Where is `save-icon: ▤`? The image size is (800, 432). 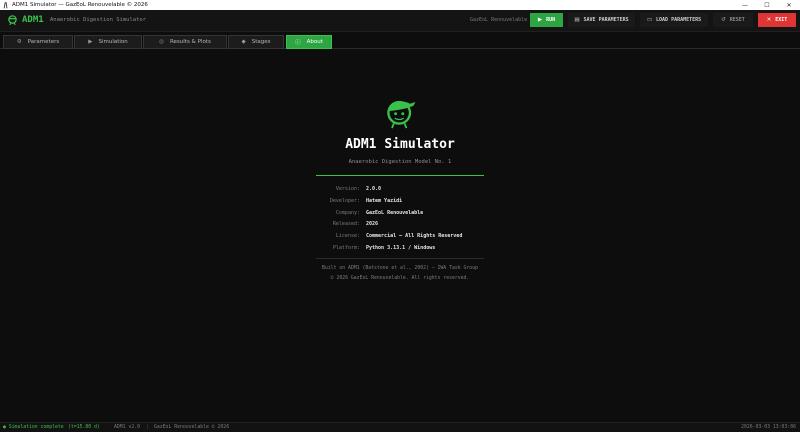 save-icon: ▤ is located at coordinates (577, 20).